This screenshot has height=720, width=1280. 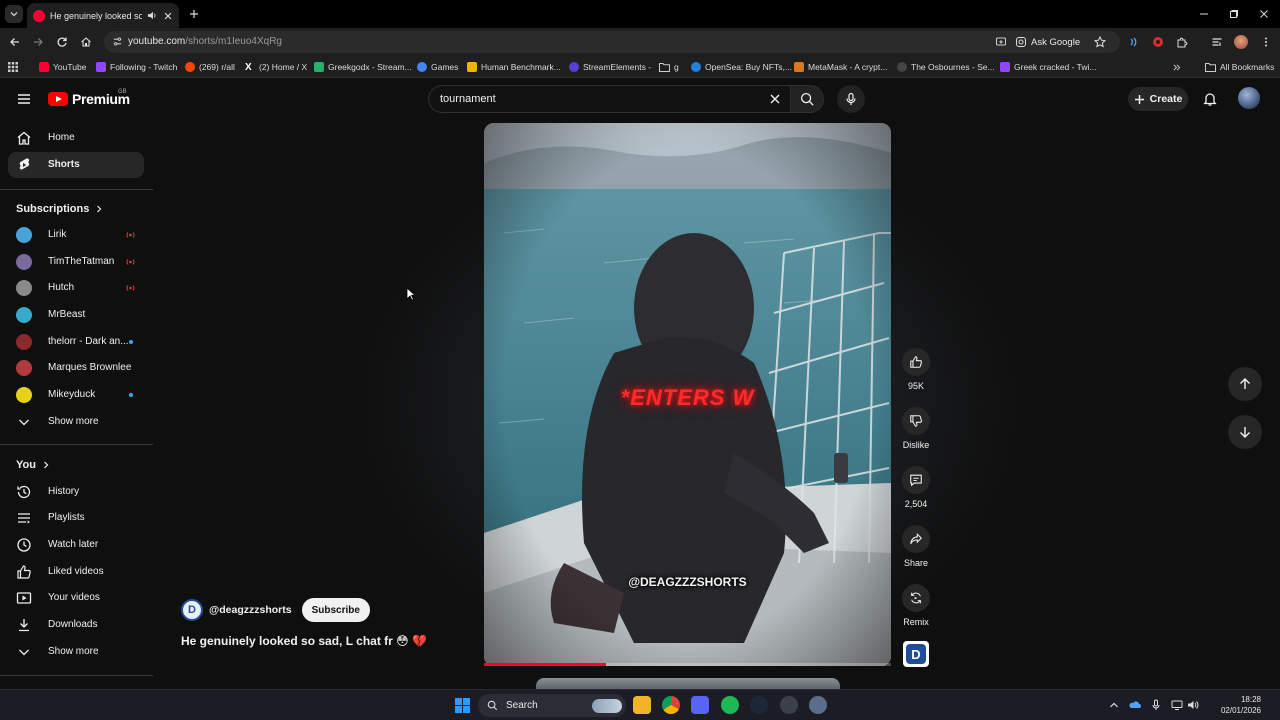 What do you see at coordinates (1193, 705) in the screenshot?
I see `volume-icon` at bounding box center [1193, 705].